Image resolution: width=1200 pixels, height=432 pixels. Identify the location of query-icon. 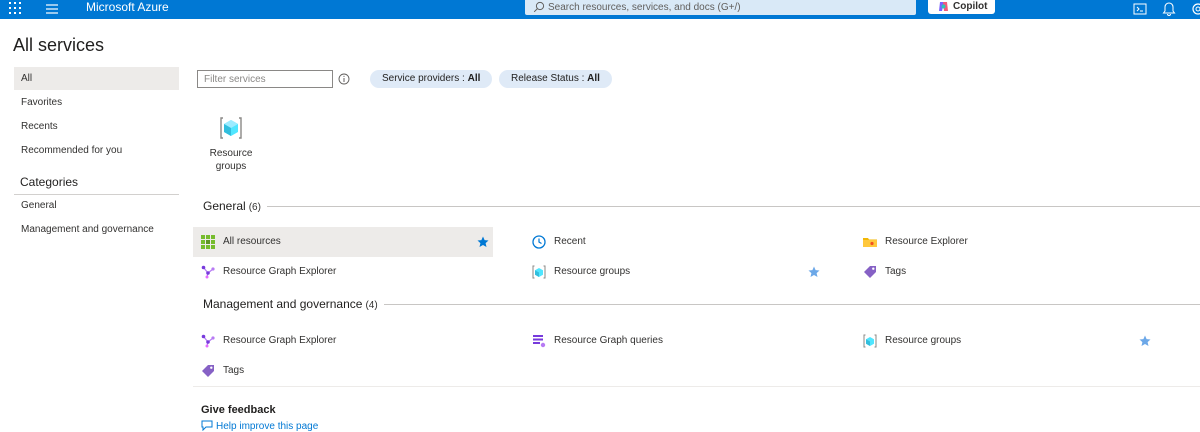
(539, 341).